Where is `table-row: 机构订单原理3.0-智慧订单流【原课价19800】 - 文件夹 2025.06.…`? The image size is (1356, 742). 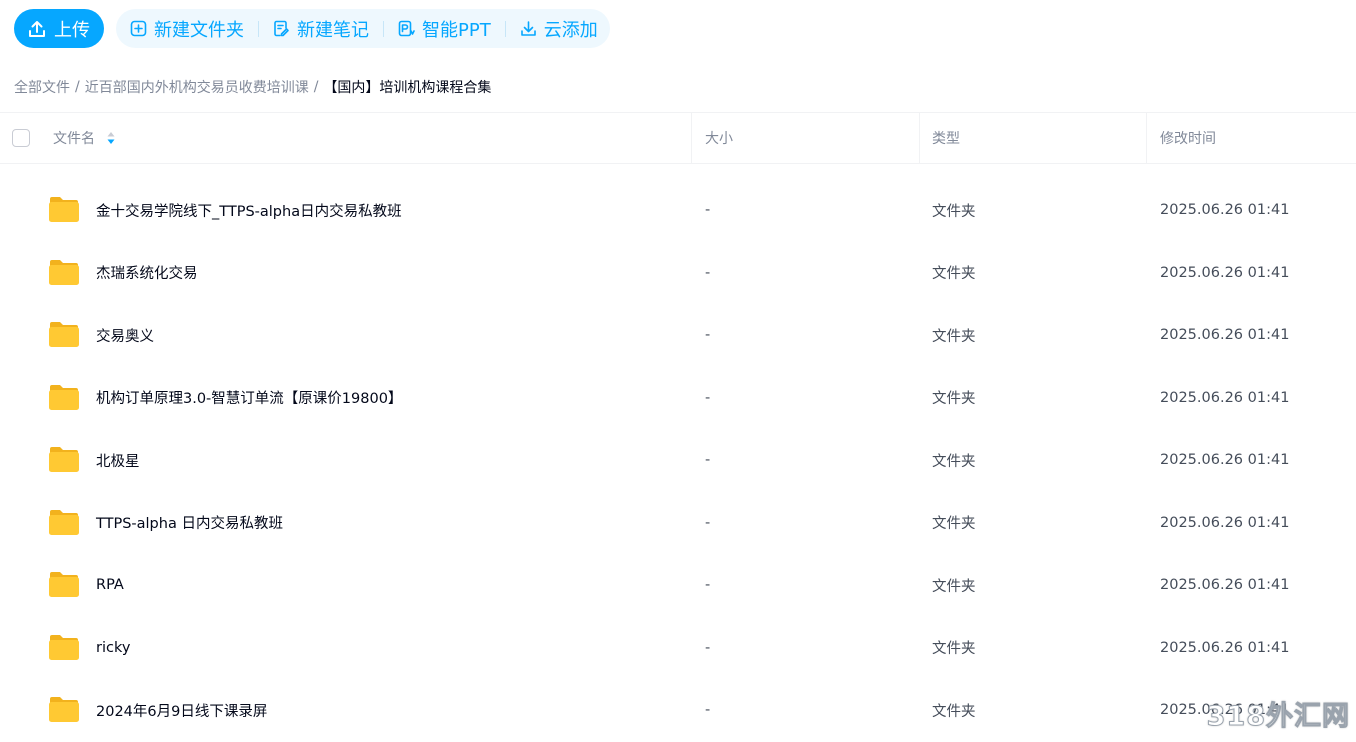 table-row: 机构订单原理3.0-智慧订单流【原课价19800】 - 文件夹 2025.06.… is located at coordinates (678, 398).